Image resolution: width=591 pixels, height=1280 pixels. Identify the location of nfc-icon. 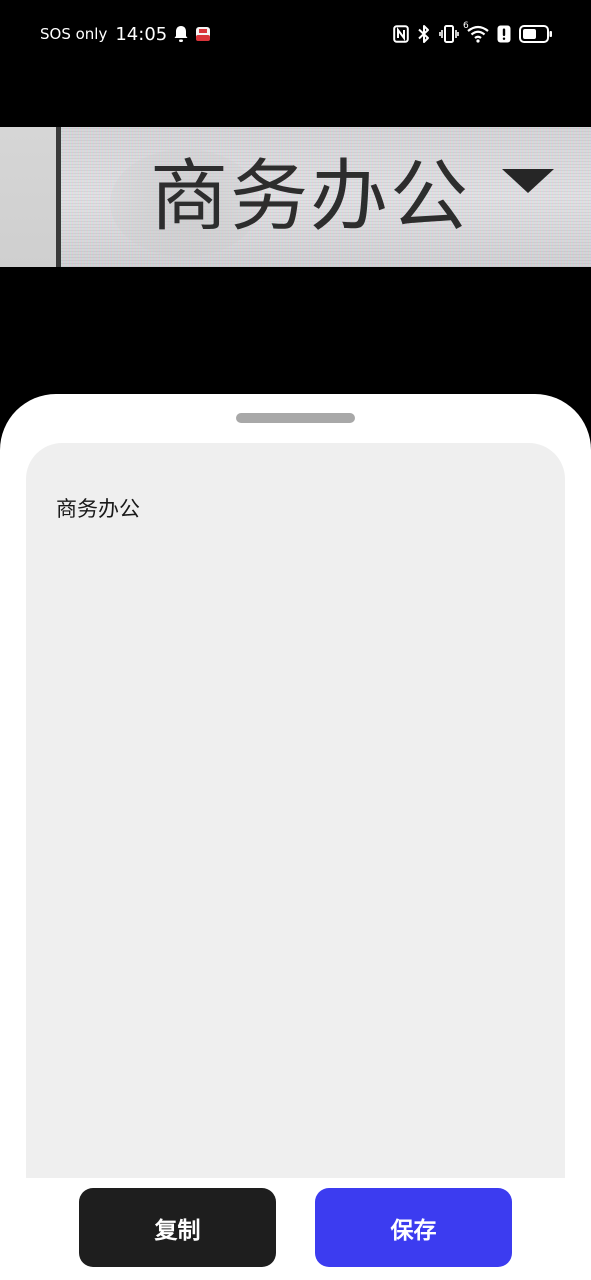
(401, 34).